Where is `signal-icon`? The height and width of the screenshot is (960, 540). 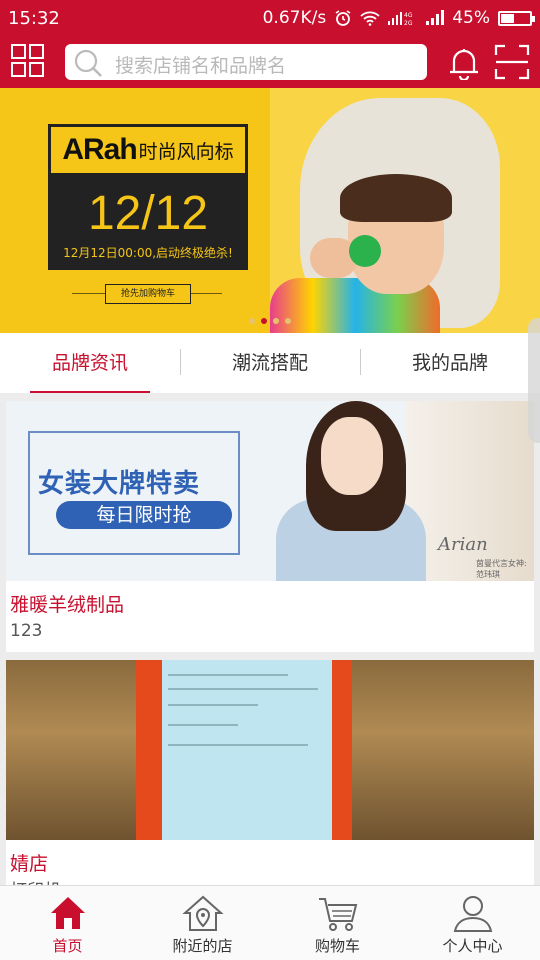 signal-icon is located at coordinates (435, 17).